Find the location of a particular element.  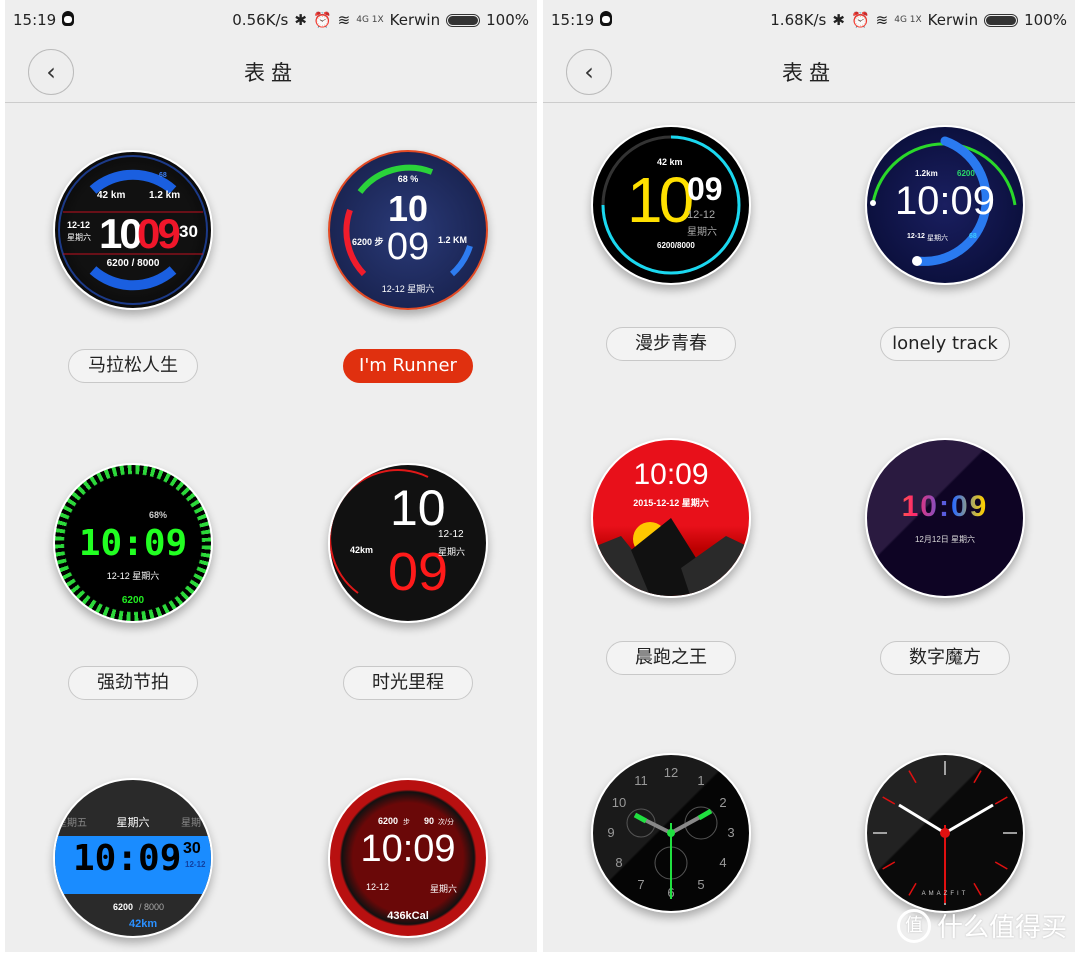

dial-numeral: 2 is located at coordinates (722, 802).